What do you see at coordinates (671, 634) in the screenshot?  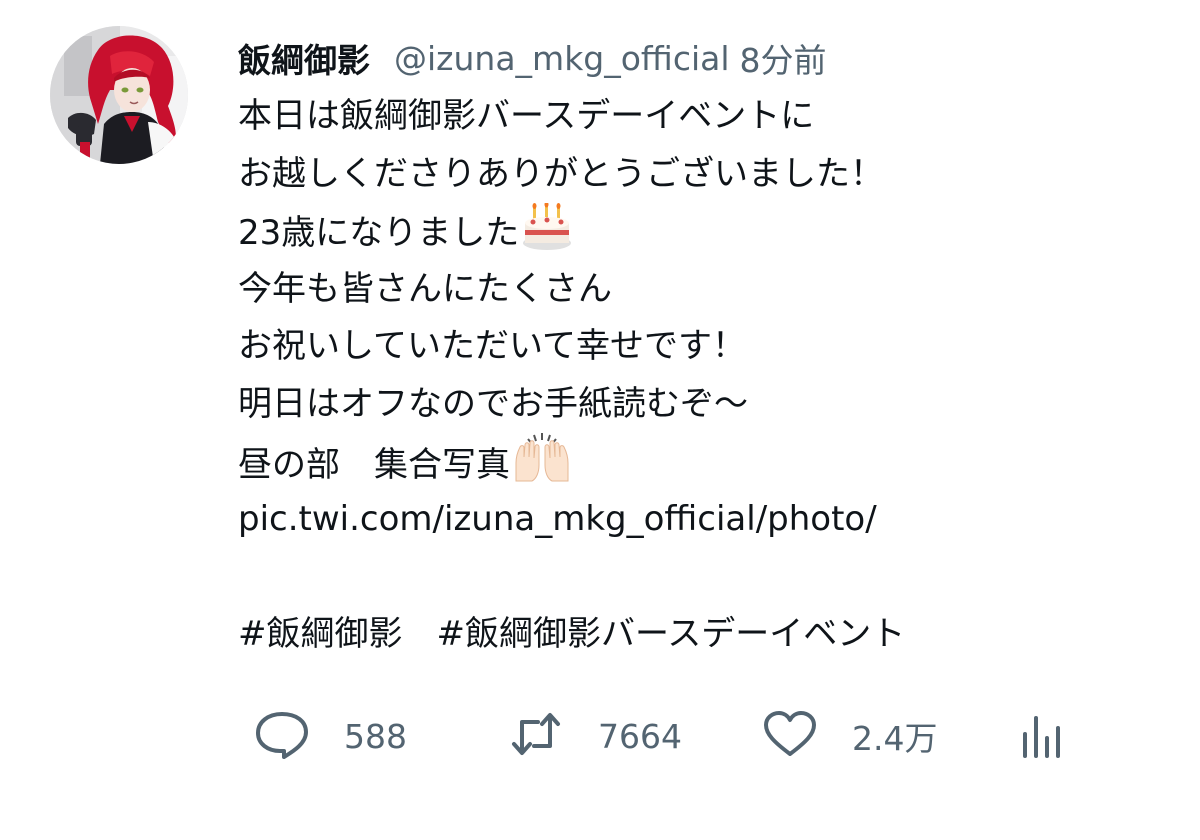 I see `hashtag-link: #飯綱御影バースデーイベント` at bounding box center [671, 634].